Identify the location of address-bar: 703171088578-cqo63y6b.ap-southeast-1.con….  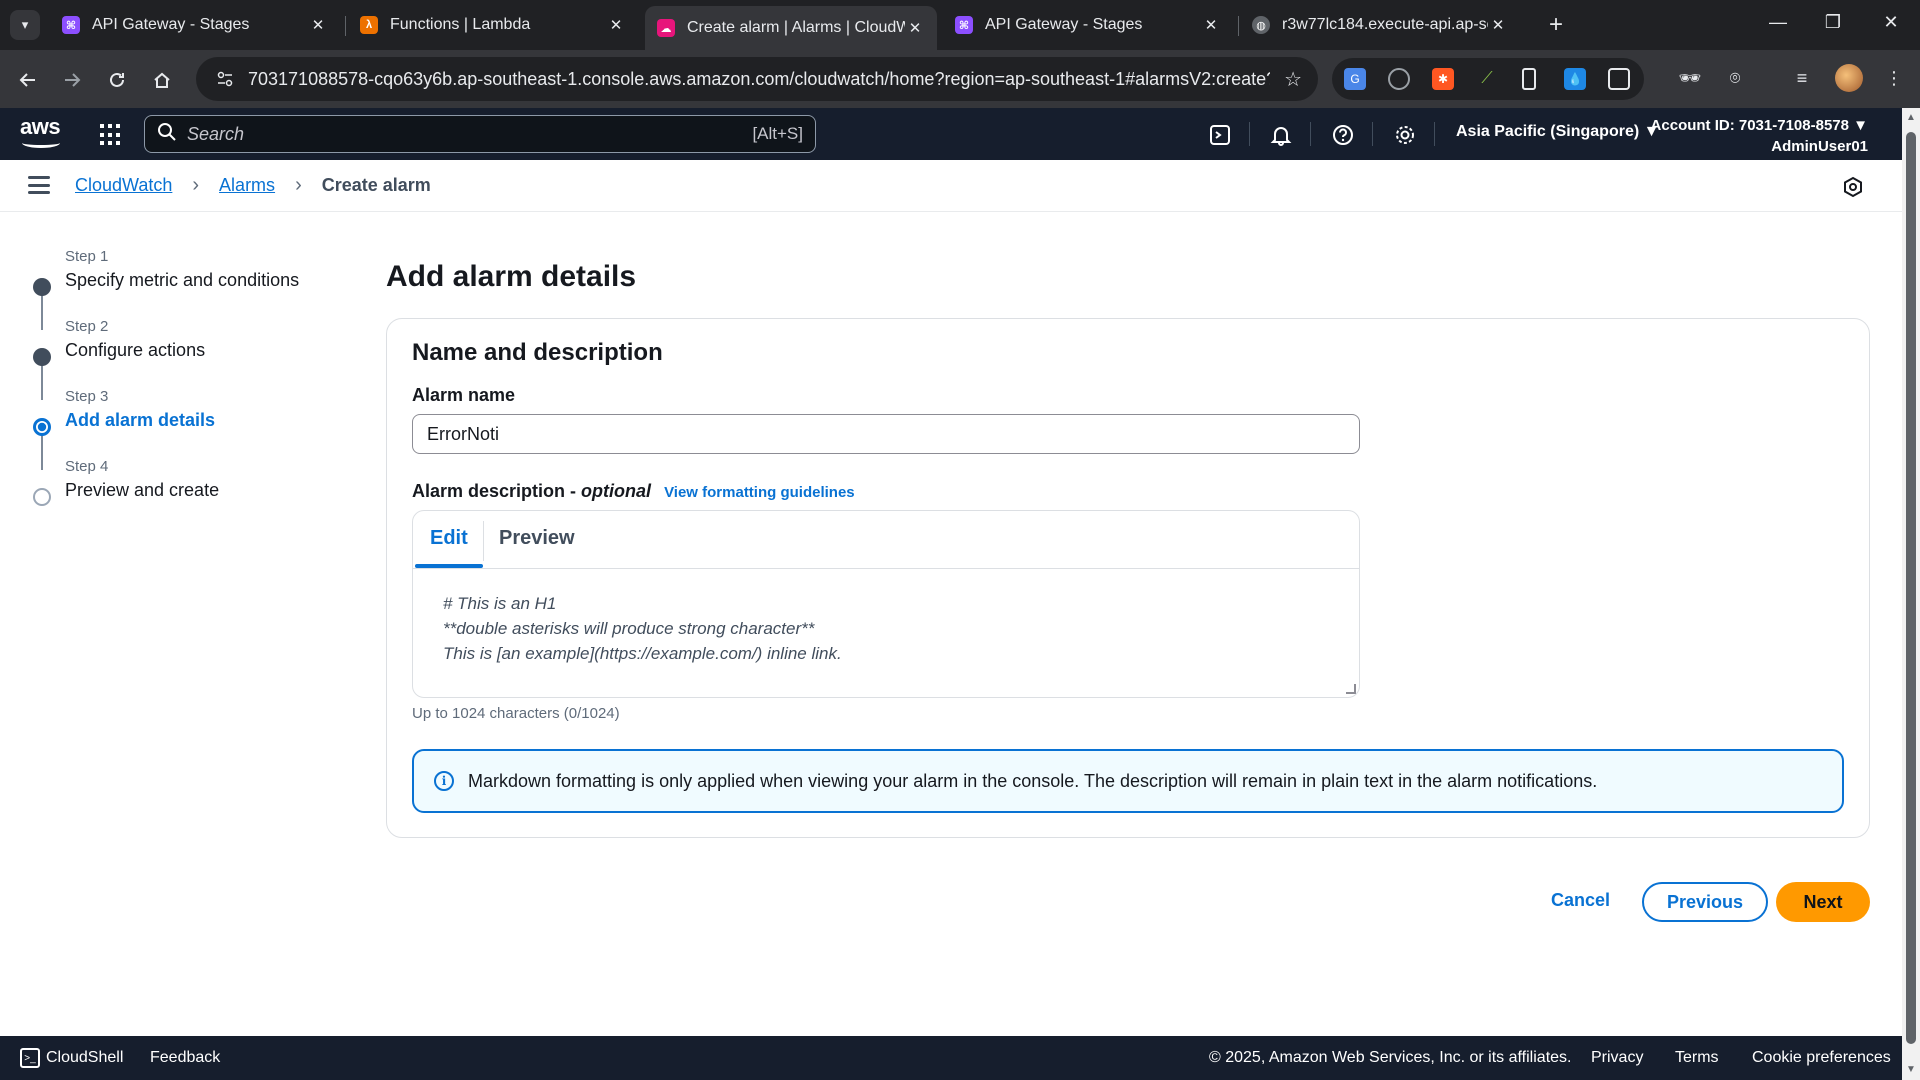
(757, 79).